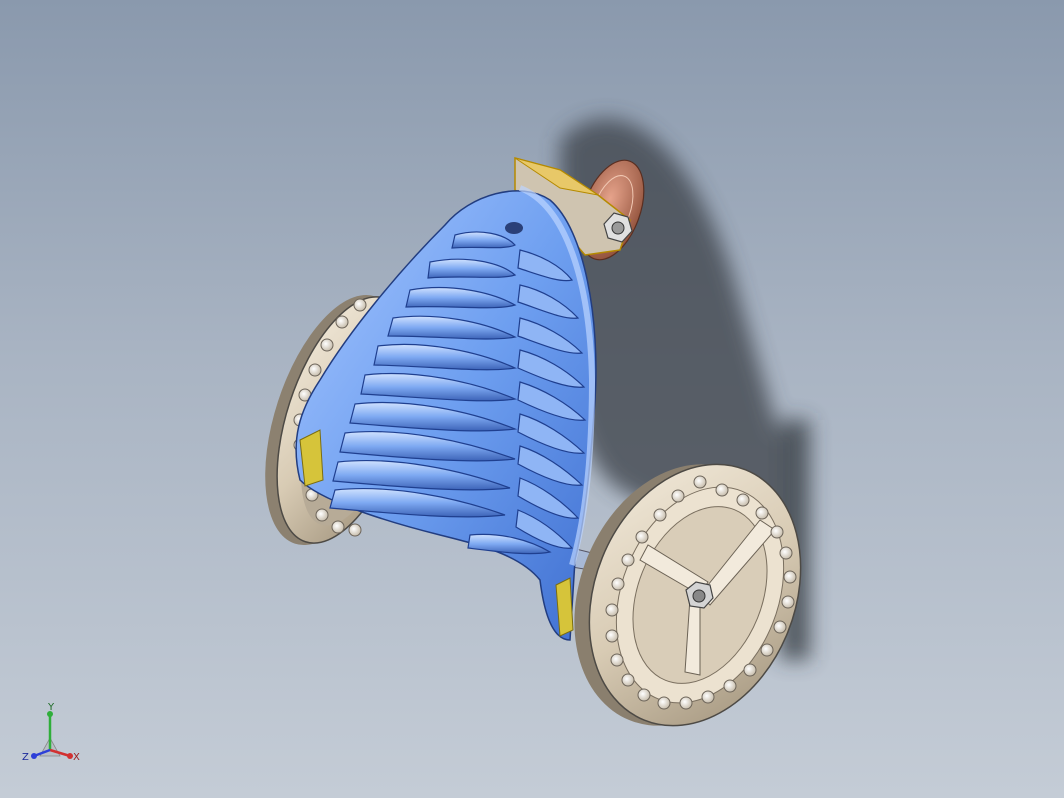 The width and height of the screenshot is (1064, 798). I want to click on y-axis-label: Y, so click(51, 707).